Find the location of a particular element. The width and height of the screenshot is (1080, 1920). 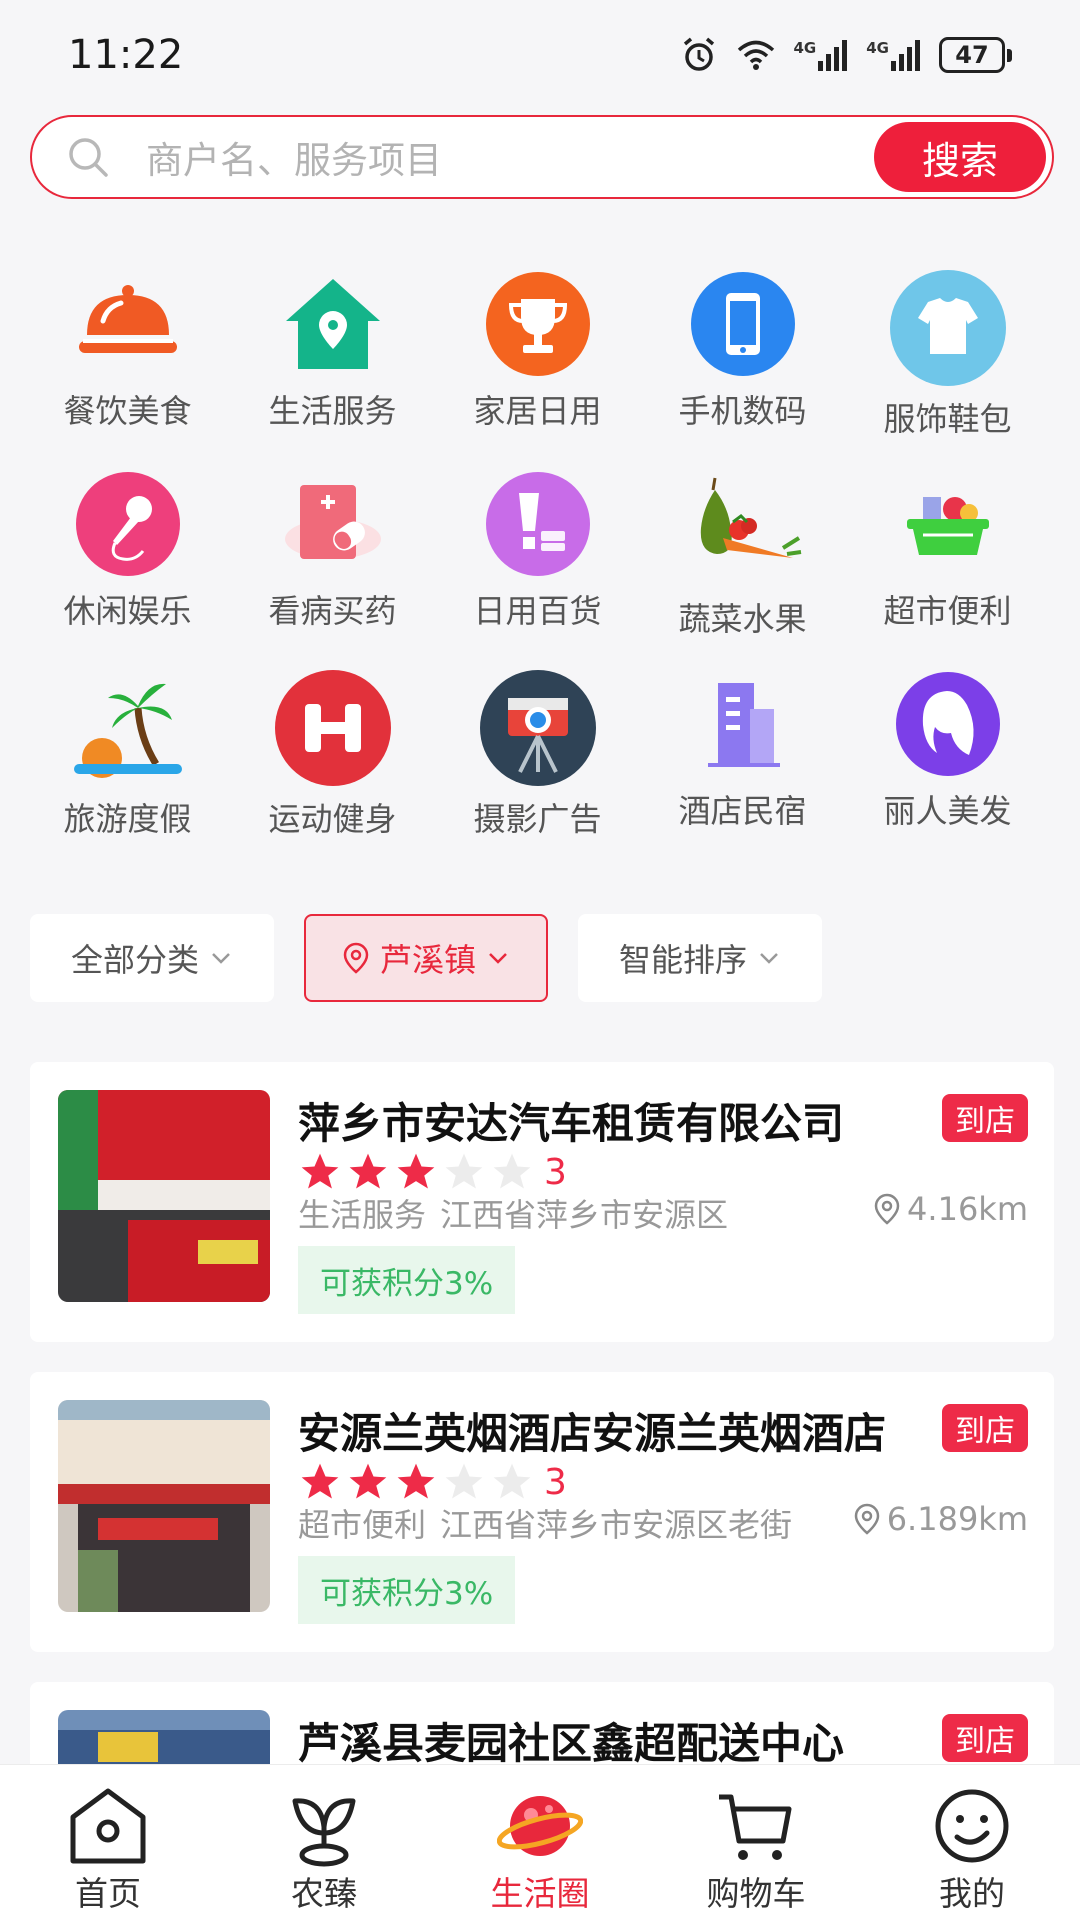

category-vegetables-fruit: 蔬菜水果 is located at coordinates (742, 553).